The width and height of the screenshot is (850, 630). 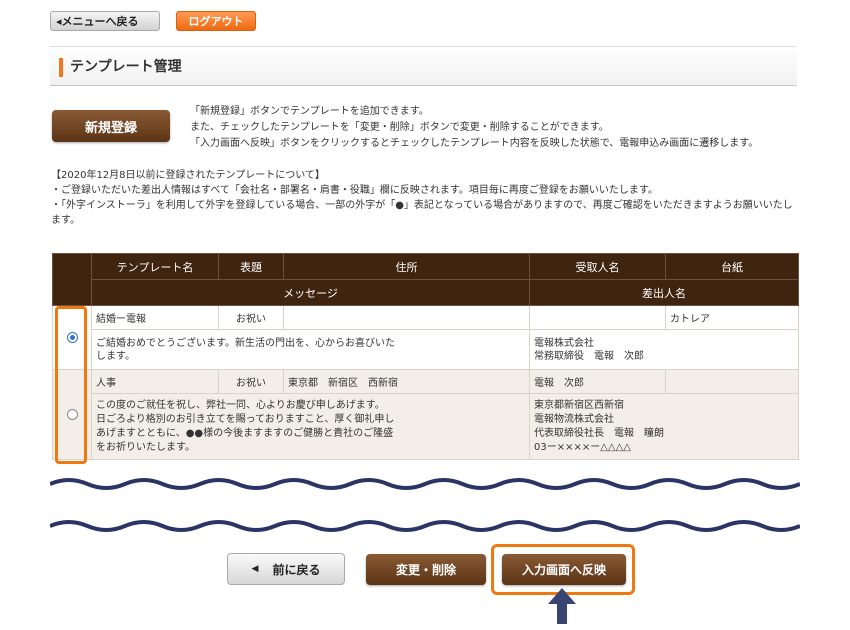 I want to click on cell-mount, so click(x=732, y=381).